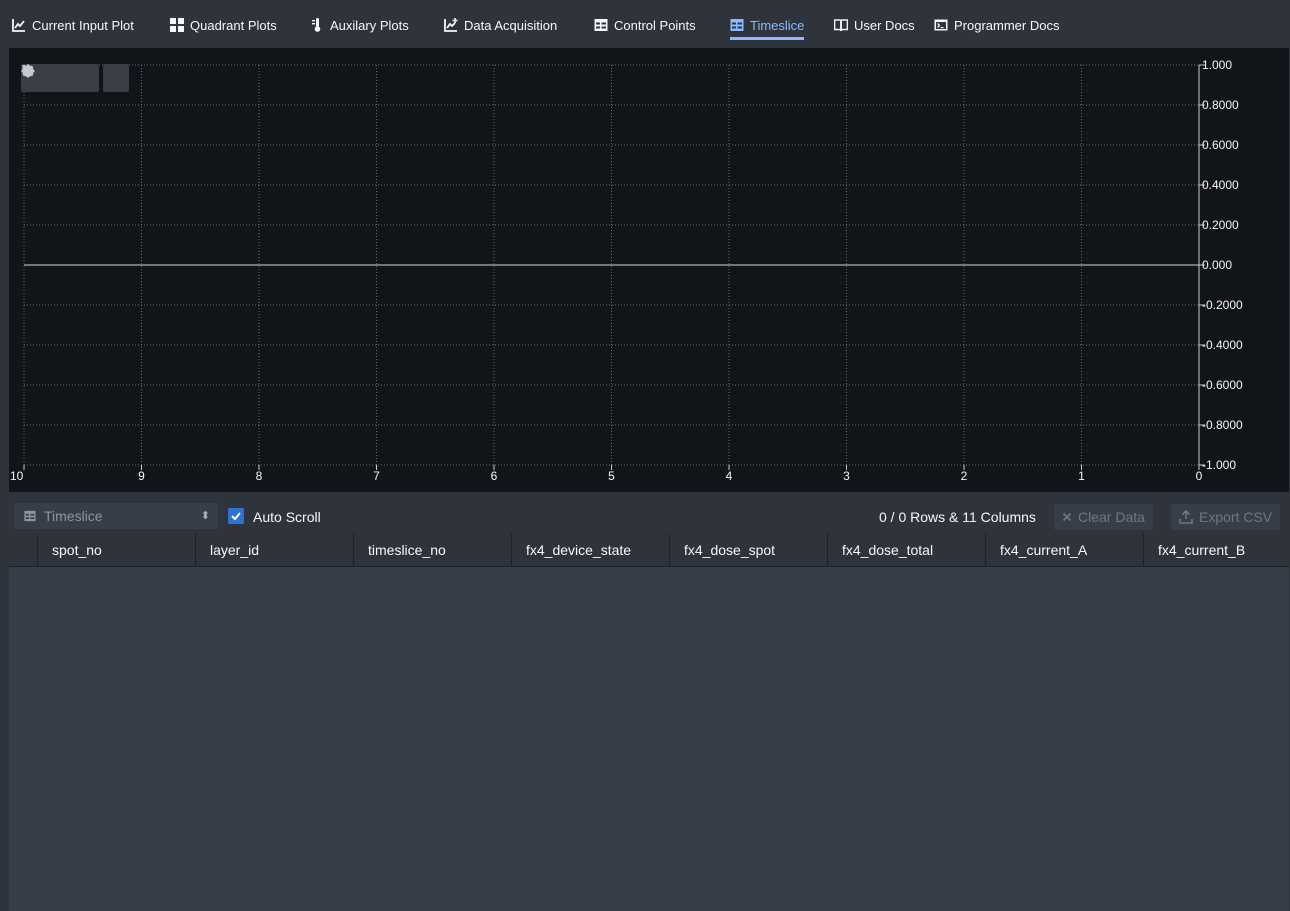  What do you see at coordinates (1220, 225) in the screenshot?
I see `y-tick-label: 0.2000` at bounding box center [1220, 225].